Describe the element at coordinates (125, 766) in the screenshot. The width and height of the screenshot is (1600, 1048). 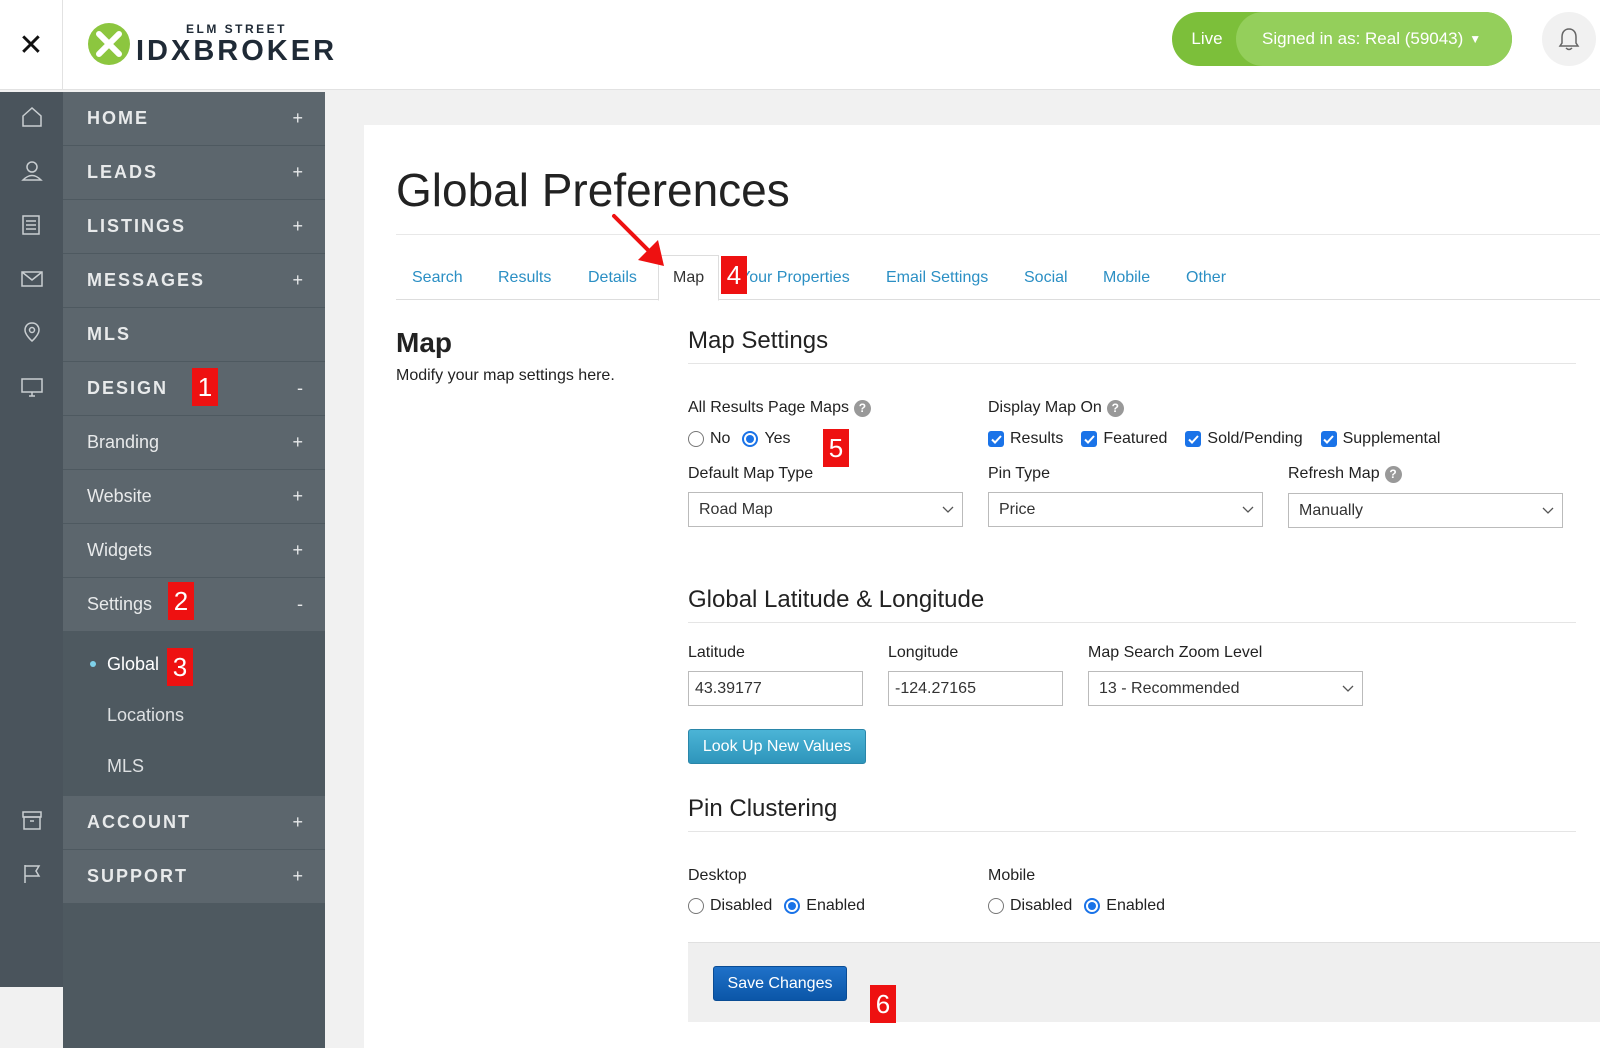
I see `nav-mls-settings: MLS` at that location.